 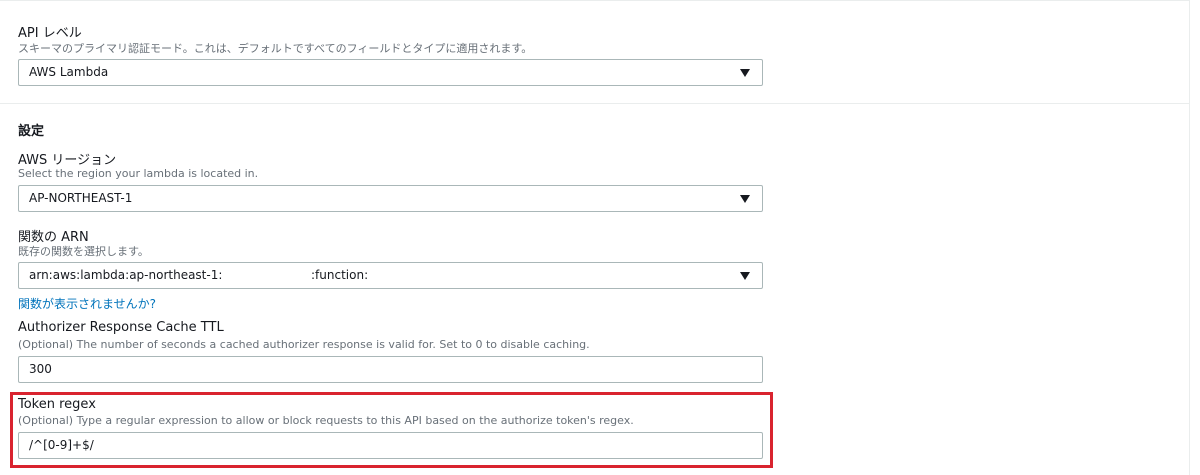 I want to click on section-divider, so click(x=595, y=103).